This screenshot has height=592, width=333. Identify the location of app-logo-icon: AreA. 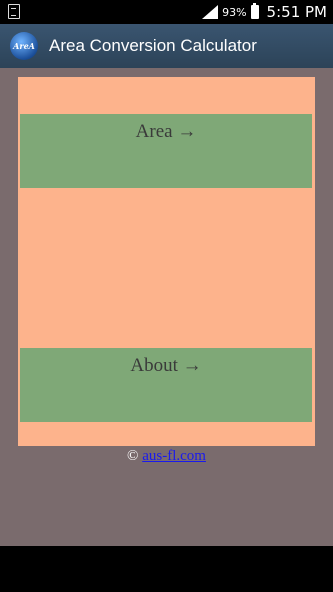
(24, 46).